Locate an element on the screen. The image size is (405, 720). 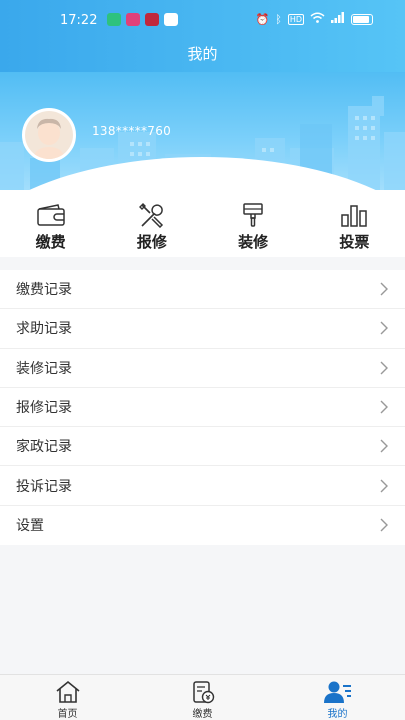
wifi-icon is located at coordinates (317, 19).